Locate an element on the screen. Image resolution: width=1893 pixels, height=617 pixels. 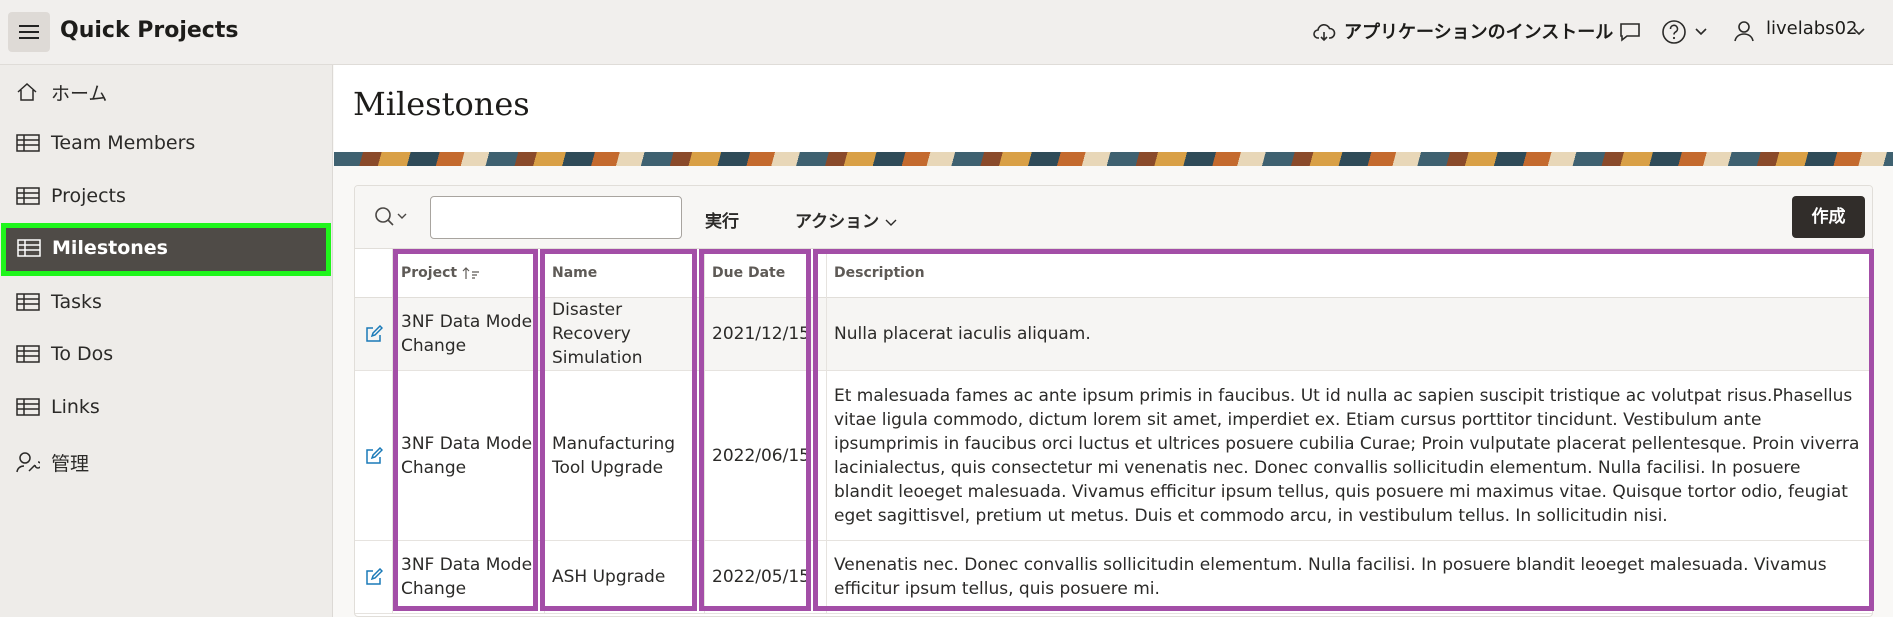
column-header-project: Project is located at coordinates (468, 273).